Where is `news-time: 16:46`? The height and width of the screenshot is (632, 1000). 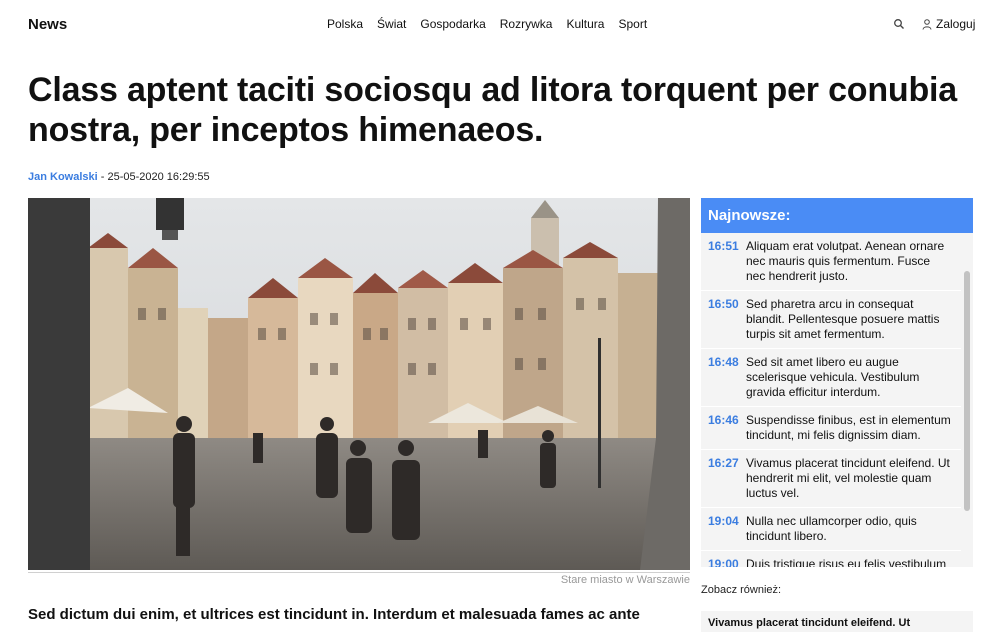 news-time: 16:46 is located at coordinates (723, 420).